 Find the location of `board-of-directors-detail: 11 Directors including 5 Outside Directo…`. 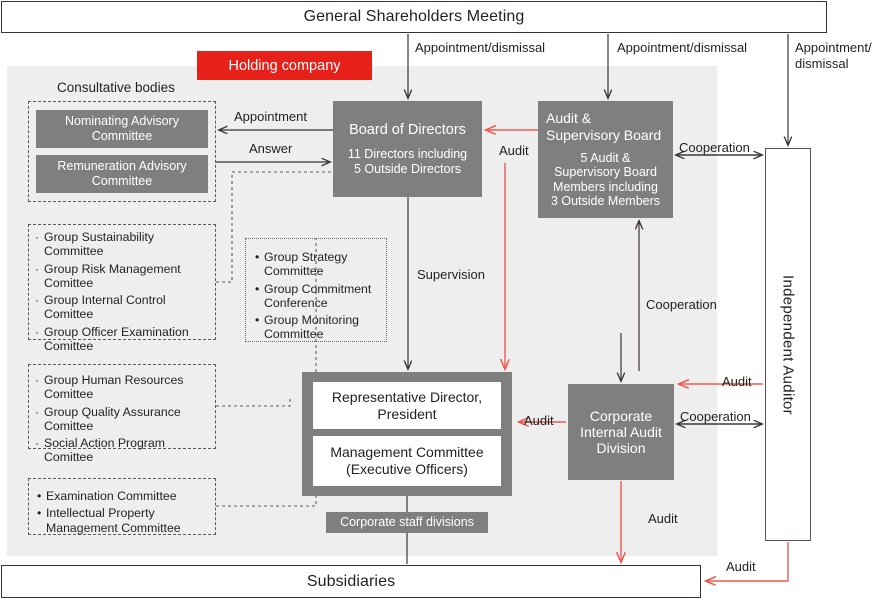

board-of-directors-detail: 11 Directors including 5 Outside Directo… is located at coordinates (407, 161).